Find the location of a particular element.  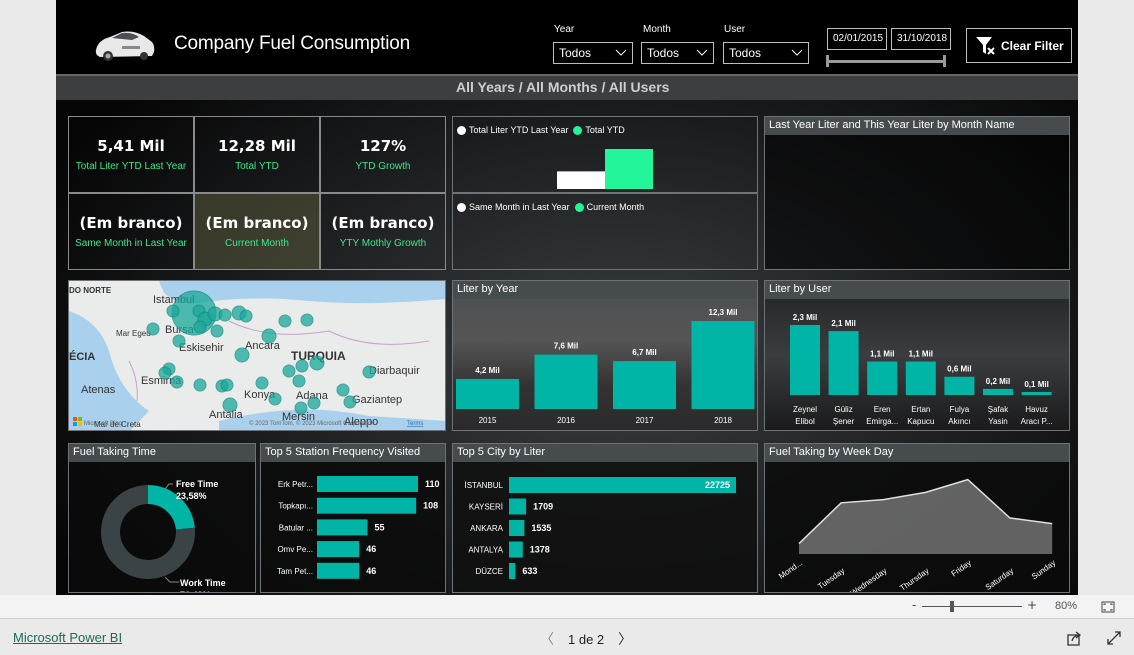

leader-line is located at coordinates (168, 486).